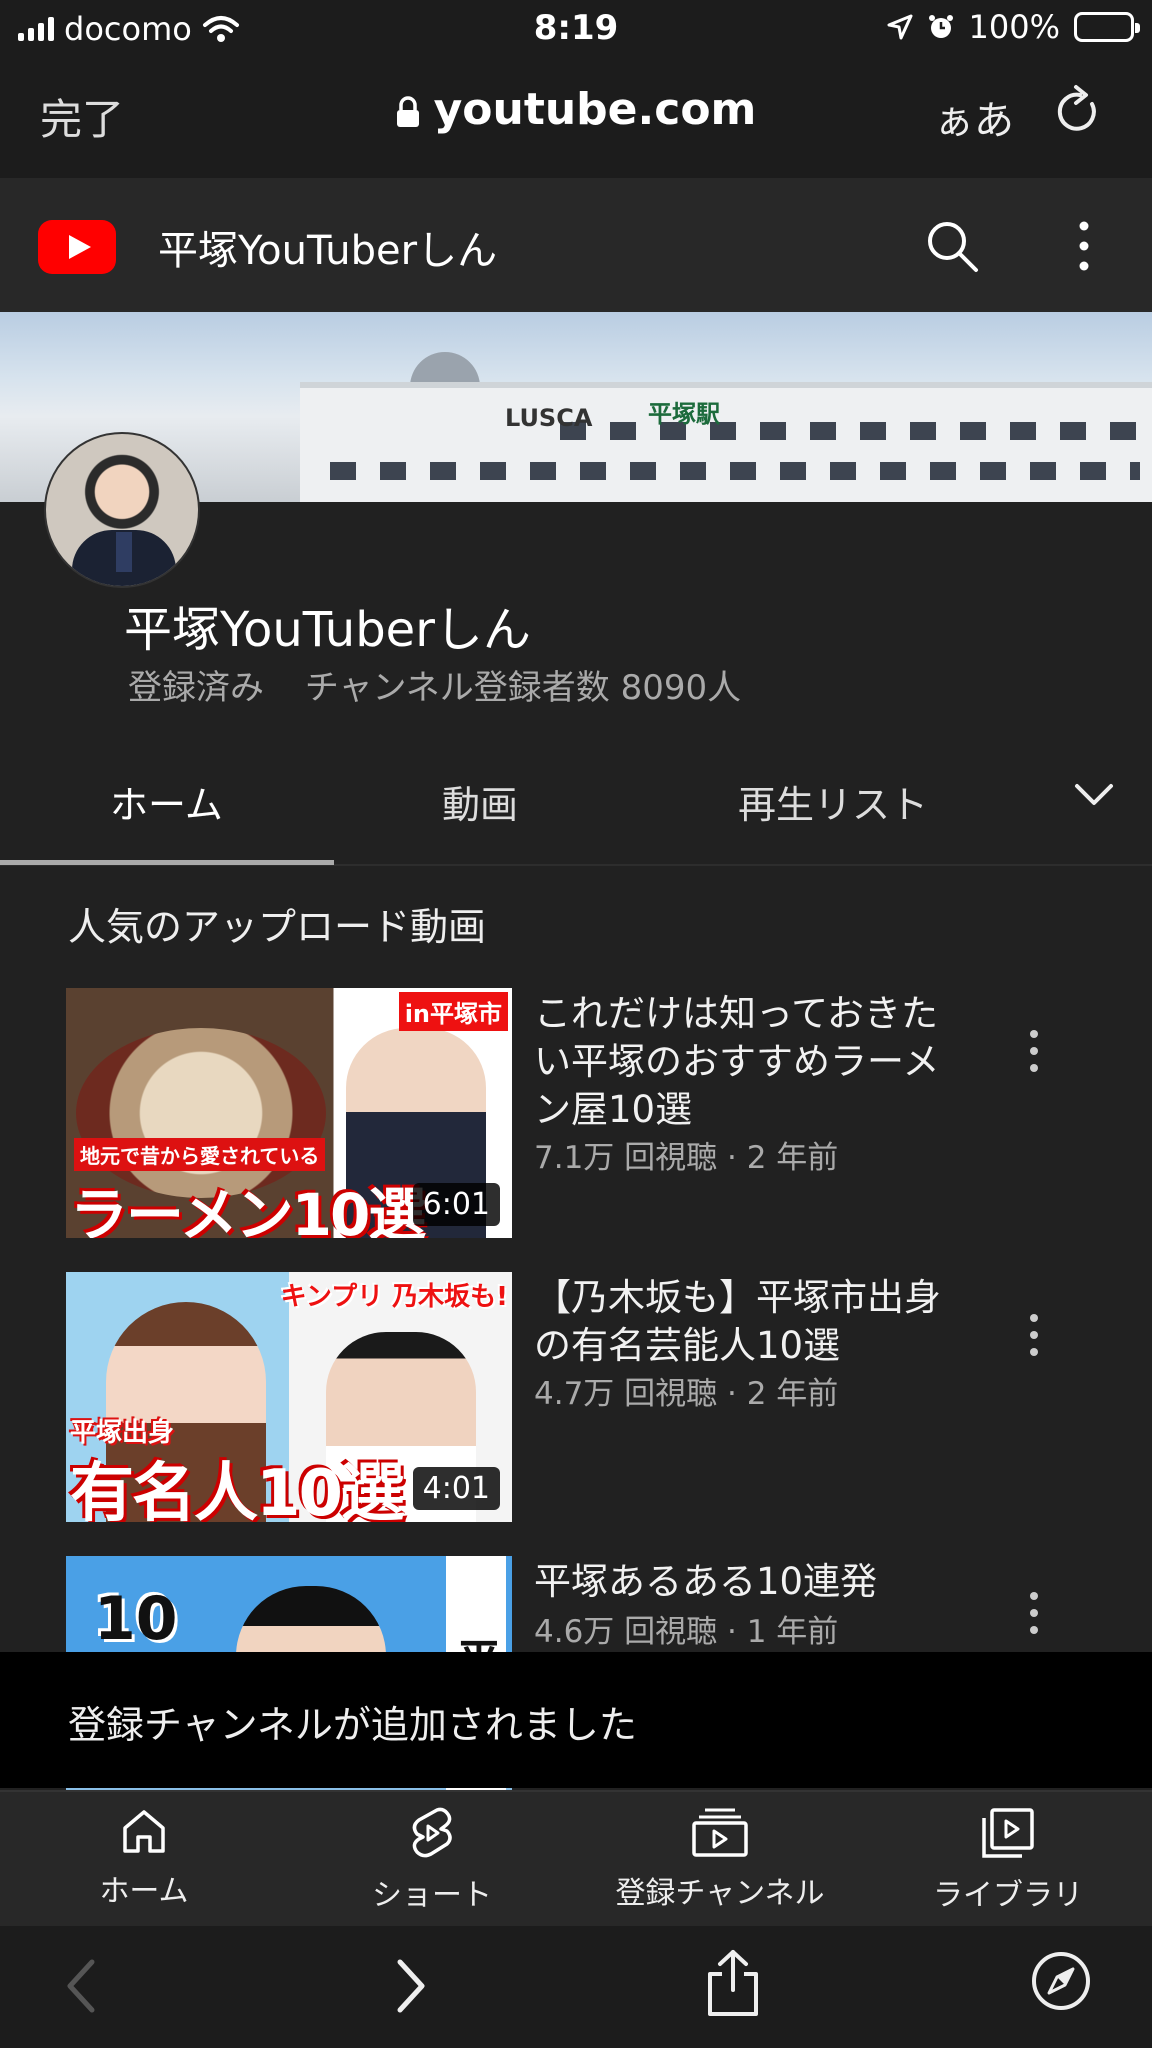 The image size is (1152, 2048). Describe the element at coordinates (432, 1895) in the screenshot. I see `nav-label: ショート` at that location.